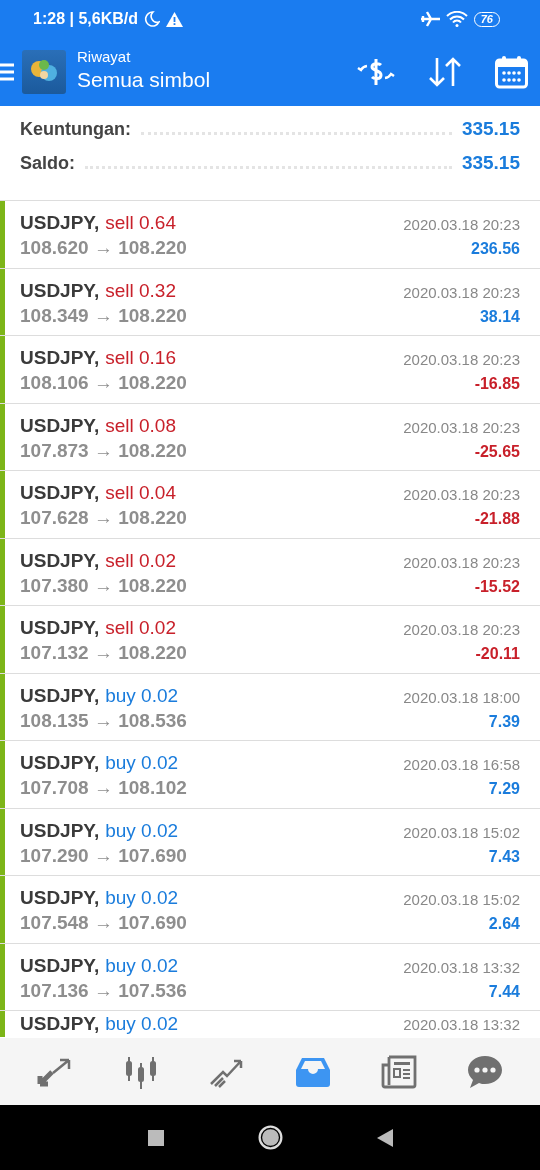  Describe the element at coordinates (497, 654) in the screenshot. I see `deal-profit: -20.11` at that location.